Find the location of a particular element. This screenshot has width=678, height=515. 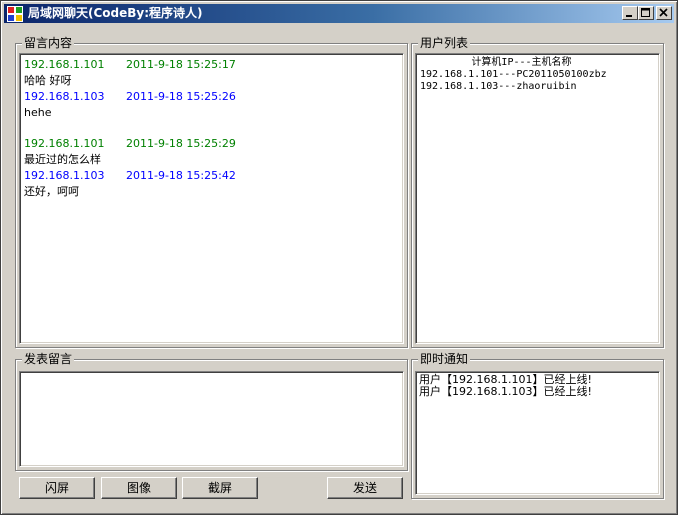

maximize-button is located at coordinates (646, 13).